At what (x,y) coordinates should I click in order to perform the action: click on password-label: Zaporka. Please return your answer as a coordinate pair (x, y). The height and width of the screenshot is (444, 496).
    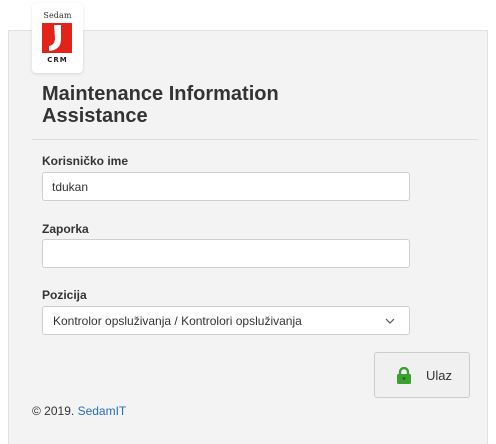
    Looking at the image, I should click on (65, 229).